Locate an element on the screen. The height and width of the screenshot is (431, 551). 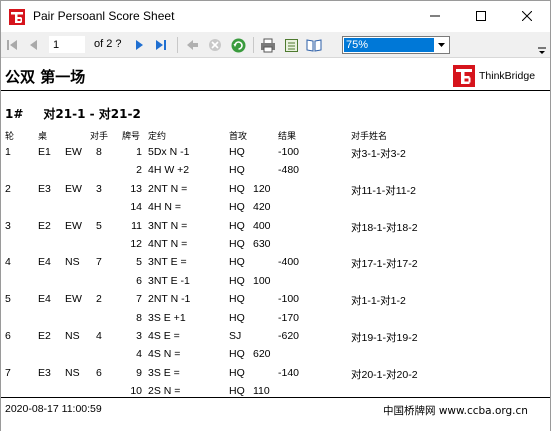
cell-contract: 3NT N = is located at coordinates (168, 225).